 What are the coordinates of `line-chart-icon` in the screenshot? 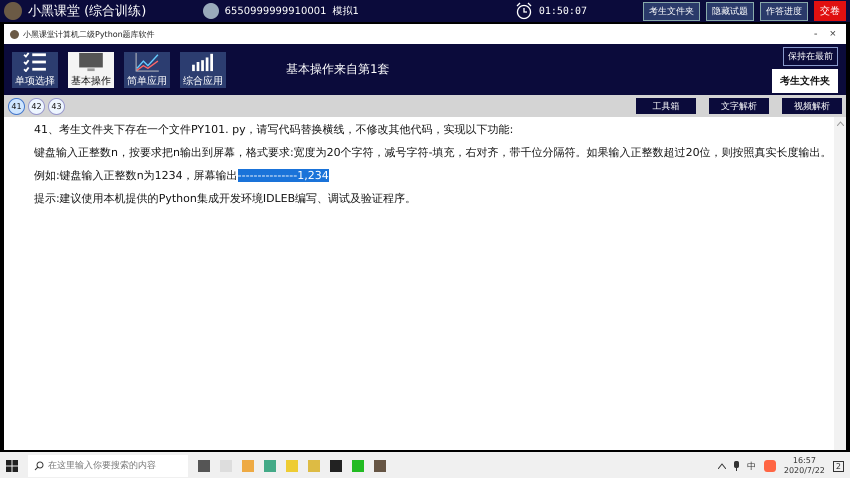 It's located at (147, 62).